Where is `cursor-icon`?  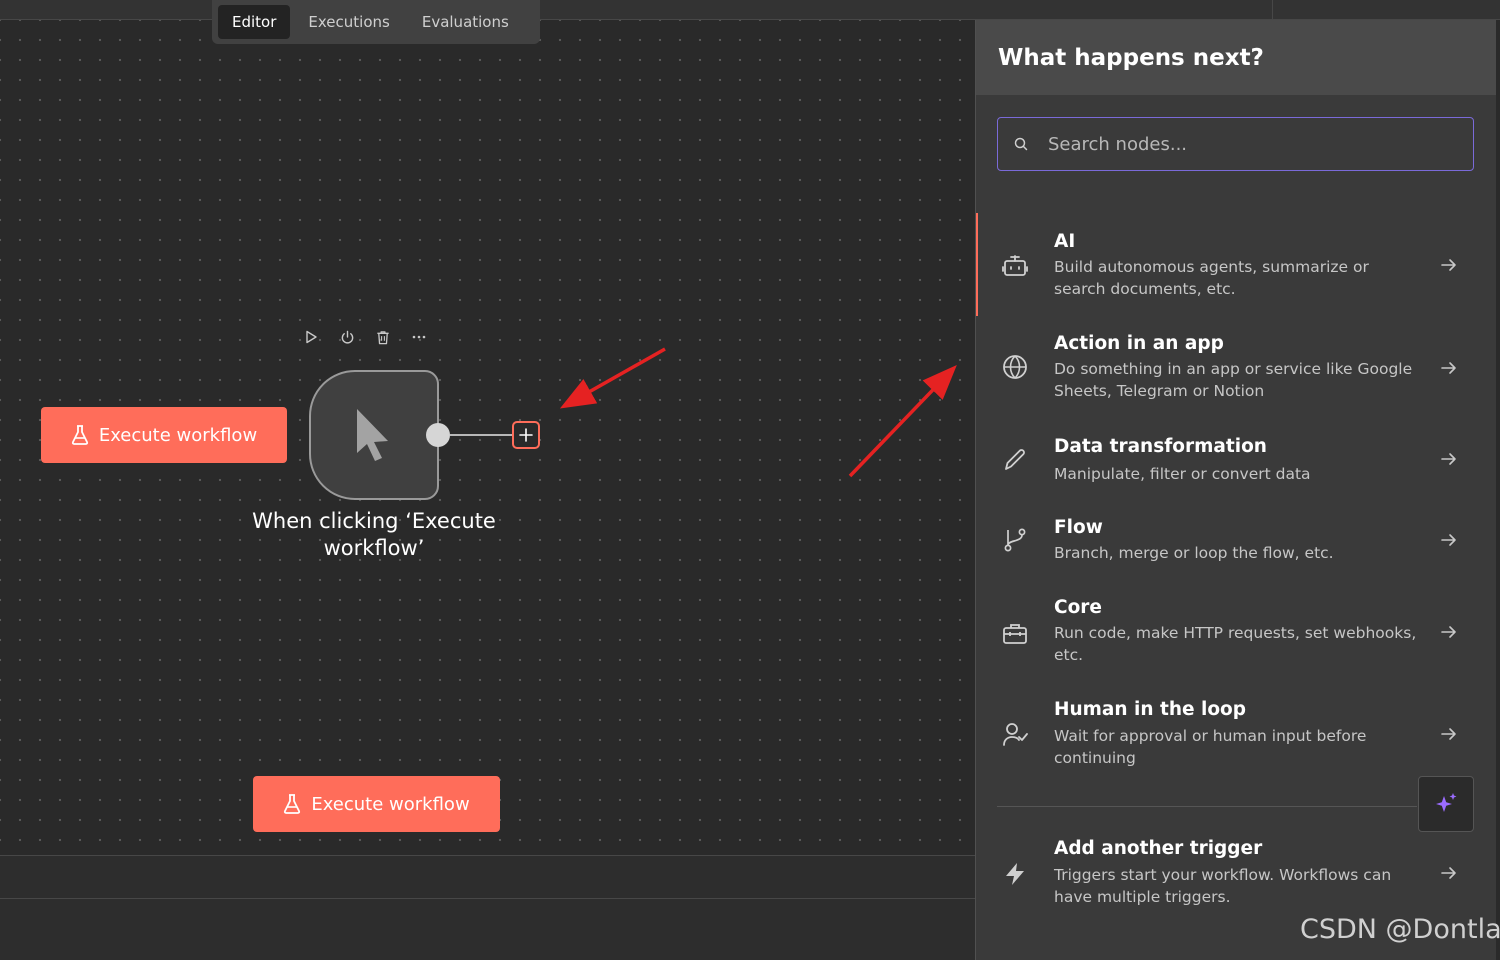 cursor-icon is located at coordinates (372, 435).